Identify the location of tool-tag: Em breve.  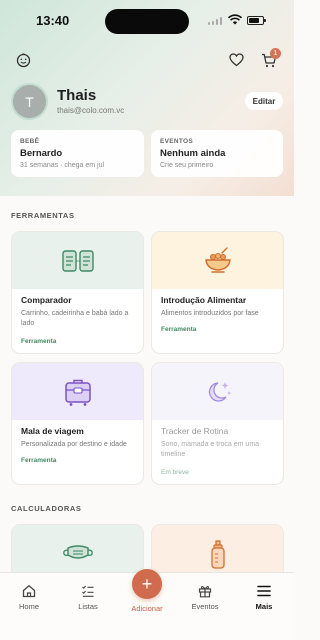
(175, 472).